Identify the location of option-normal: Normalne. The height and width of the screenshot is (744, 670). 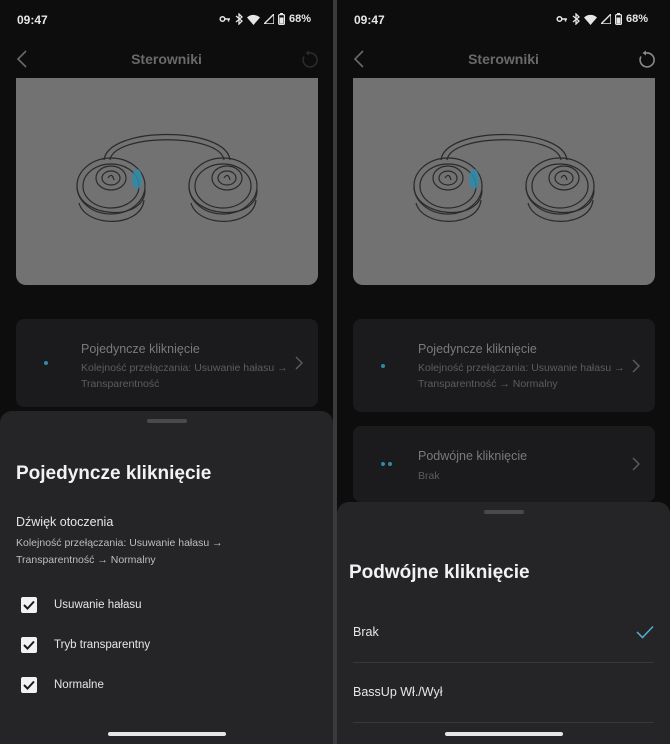
(62, 685).